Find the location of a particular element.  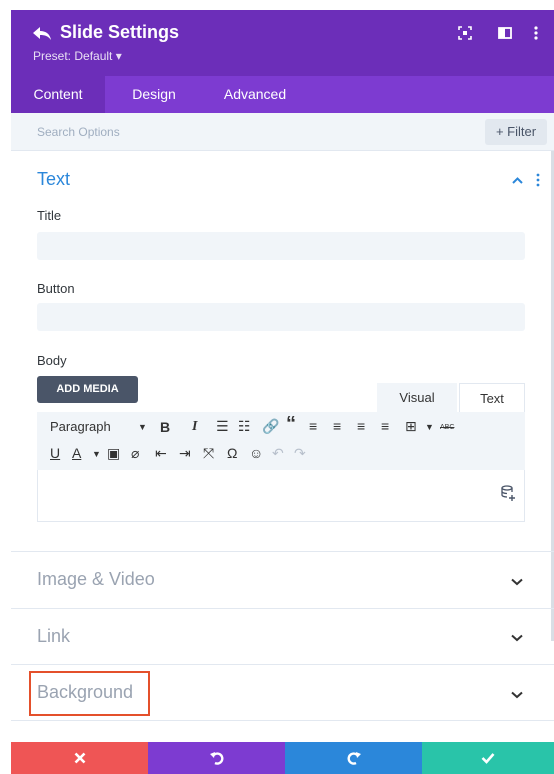

editor-tab-text: Text is located at coordinates (492, 398).